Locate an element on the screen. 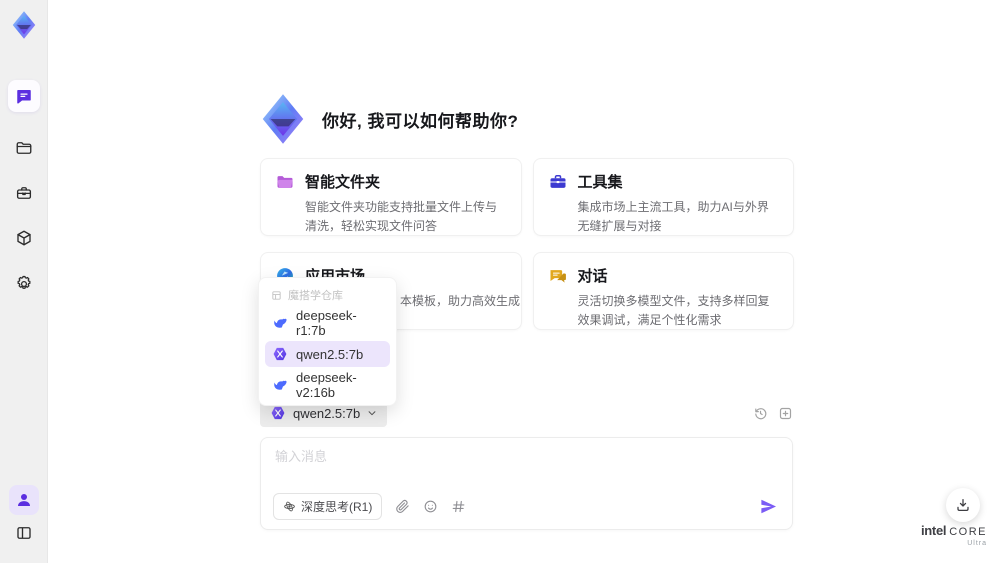 The width and height of the screenshot is (1000, 563). intel-core-badge: intel CORE Ultra is located at coordinates (954, 535).